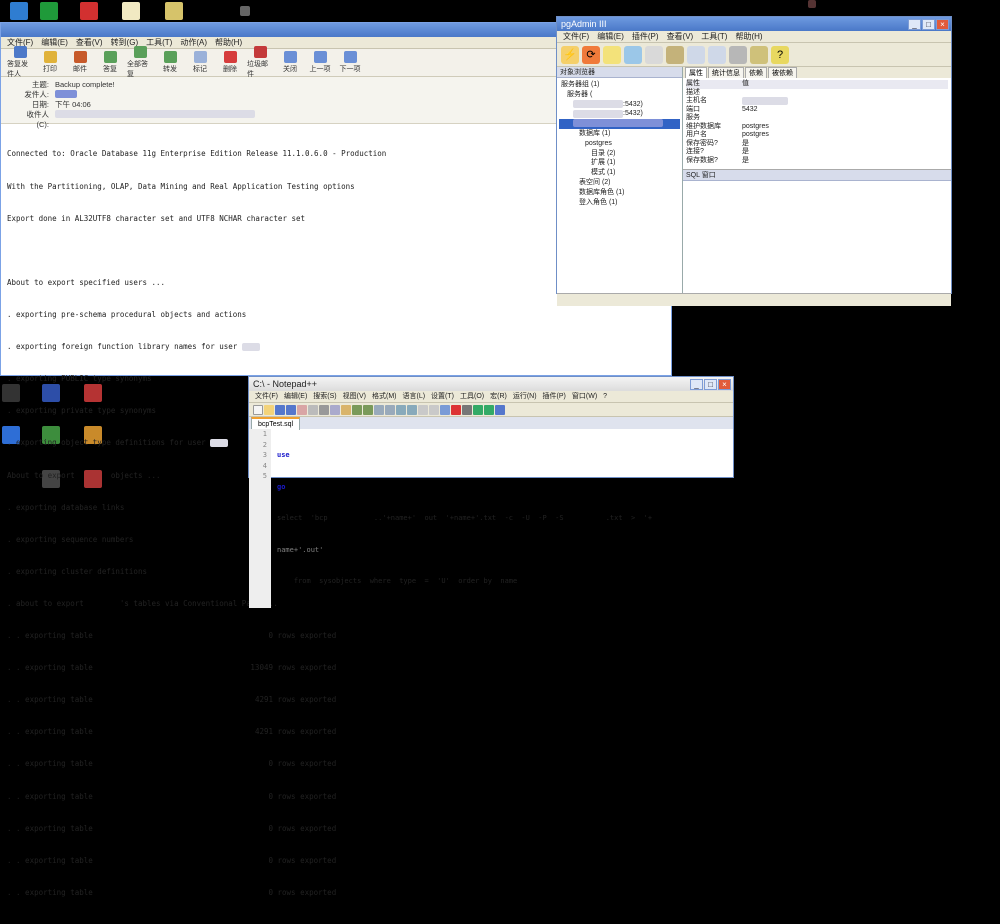  Describe the element at coordinates (434, 409) in the screenshot. I see `wrap-icon` at that location.